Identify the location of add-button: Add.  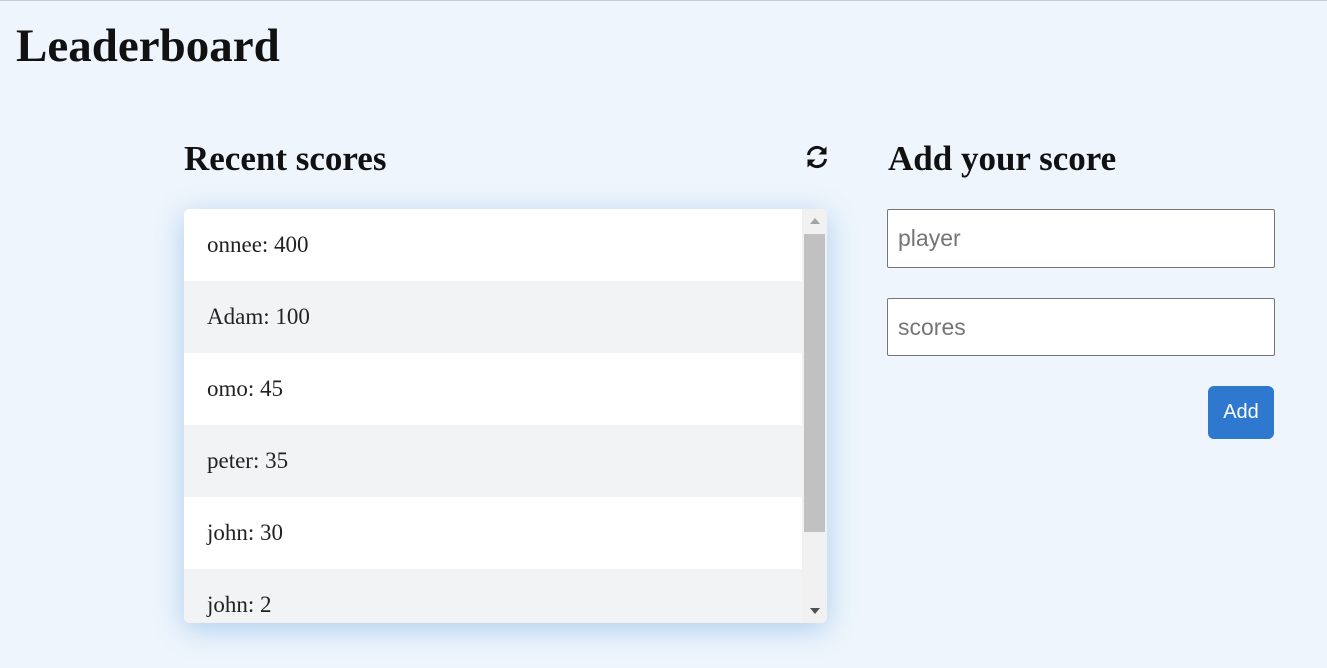
(1241, 412).